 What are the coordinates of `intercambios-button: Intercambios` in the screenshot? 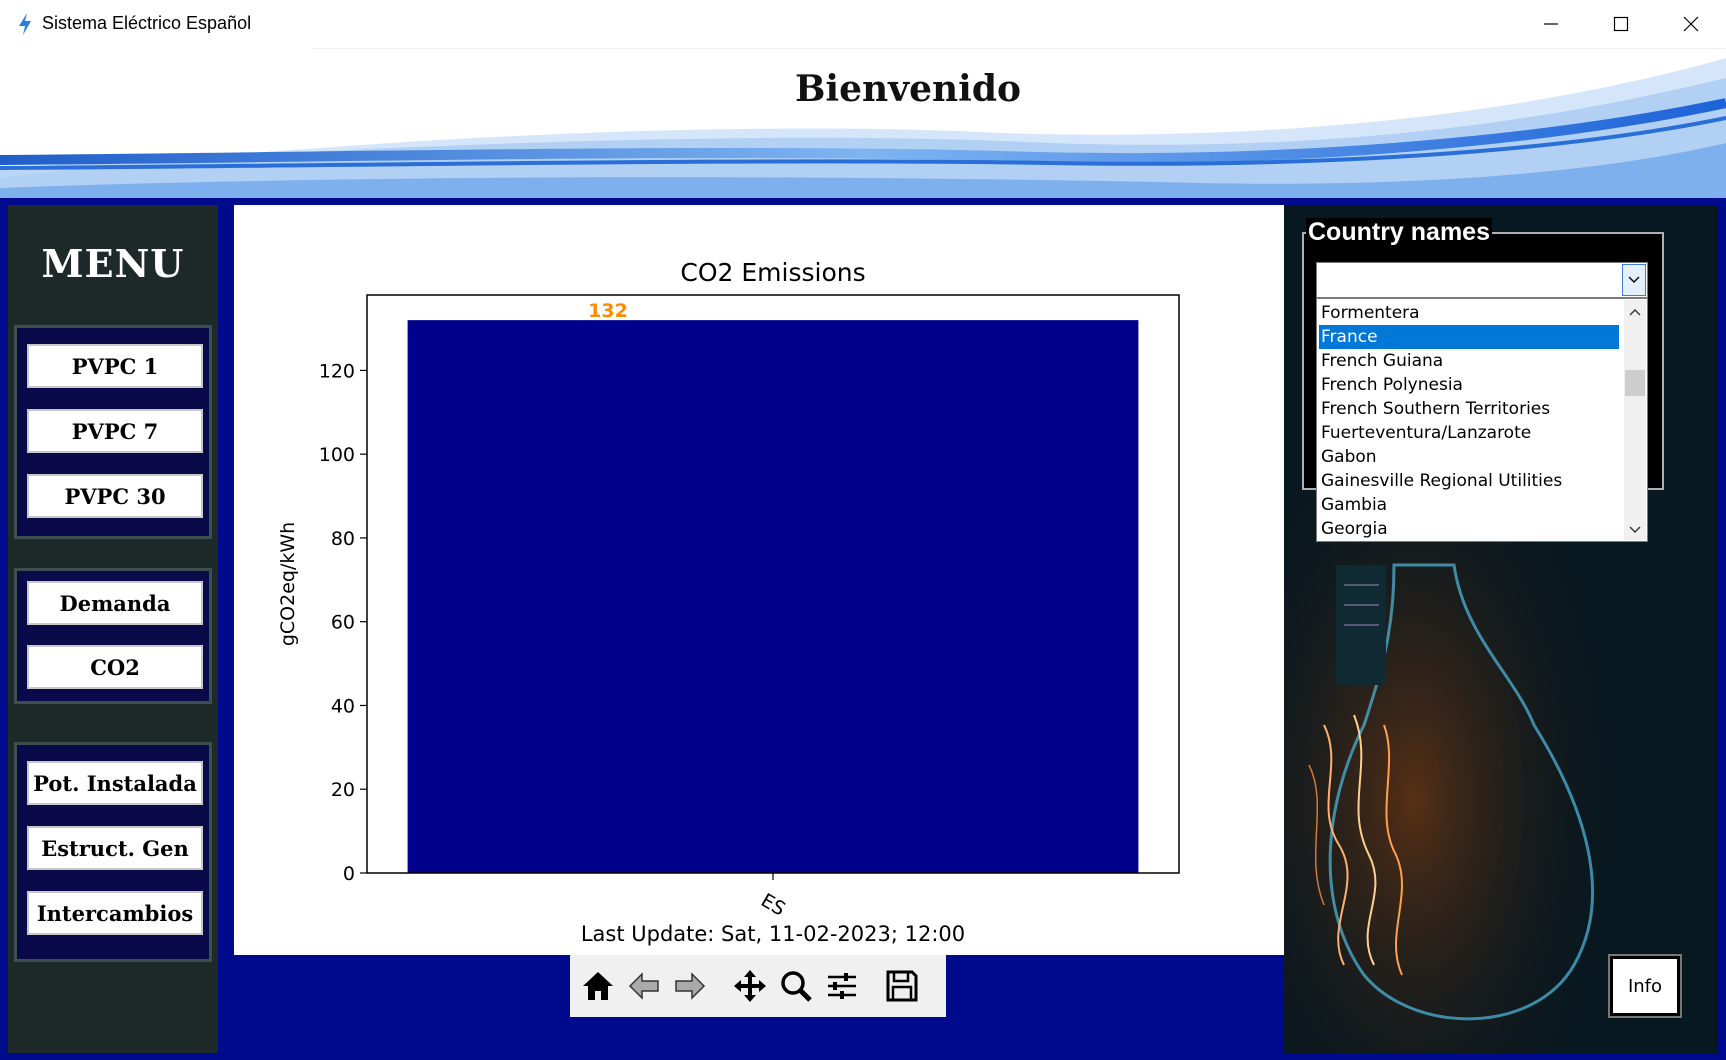 It's located at (115, 913).